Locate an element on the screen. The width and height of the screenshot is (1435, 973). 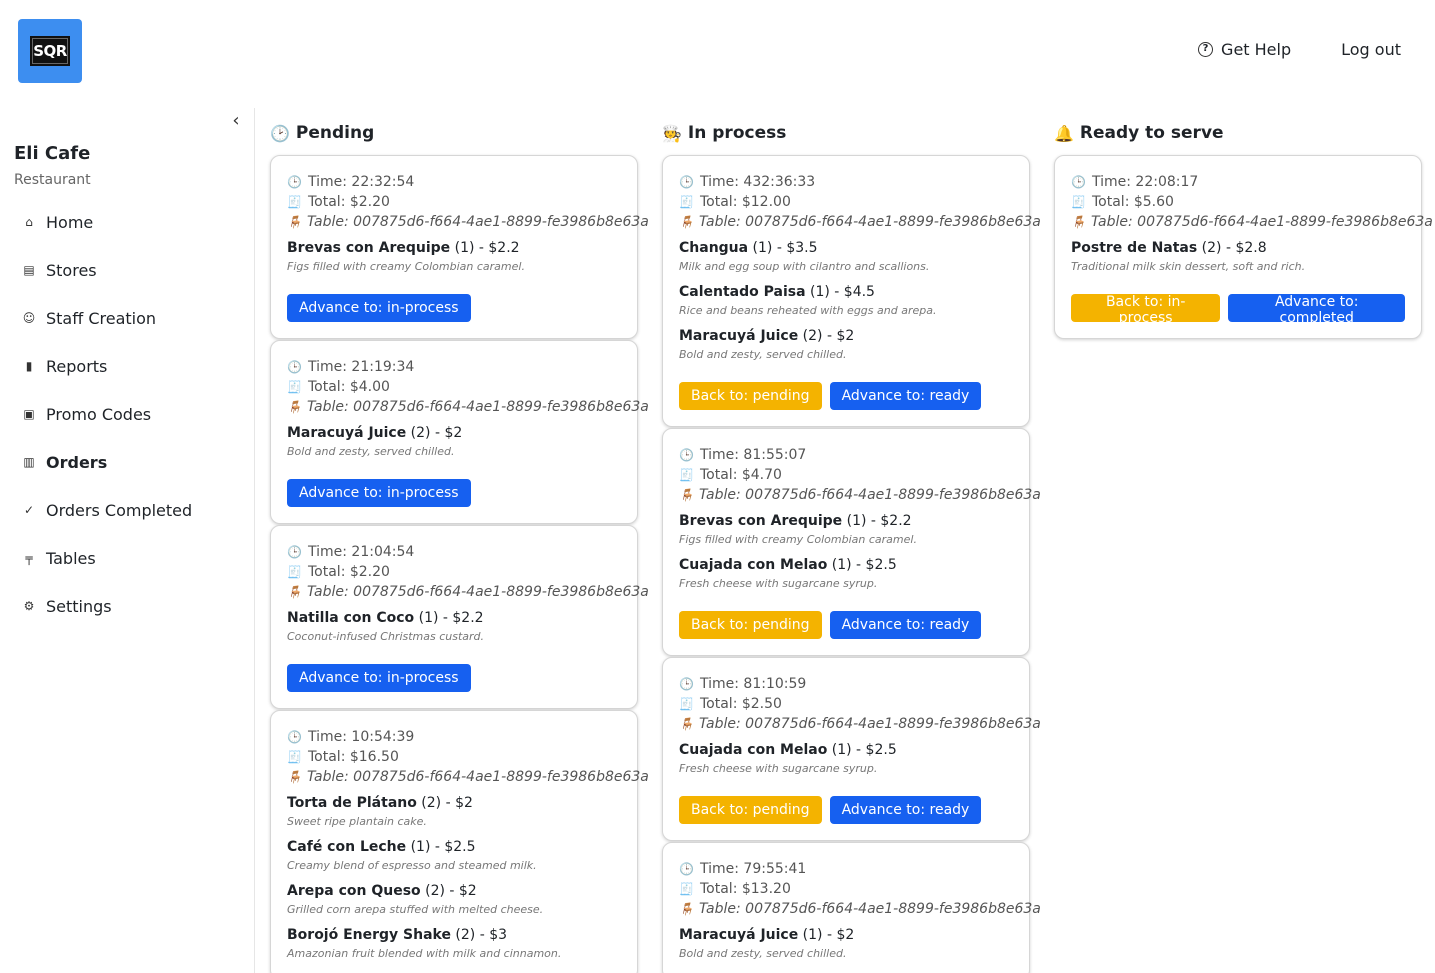
item-qty-price: (1) - $2.2 is located at coordinates (485, 248).